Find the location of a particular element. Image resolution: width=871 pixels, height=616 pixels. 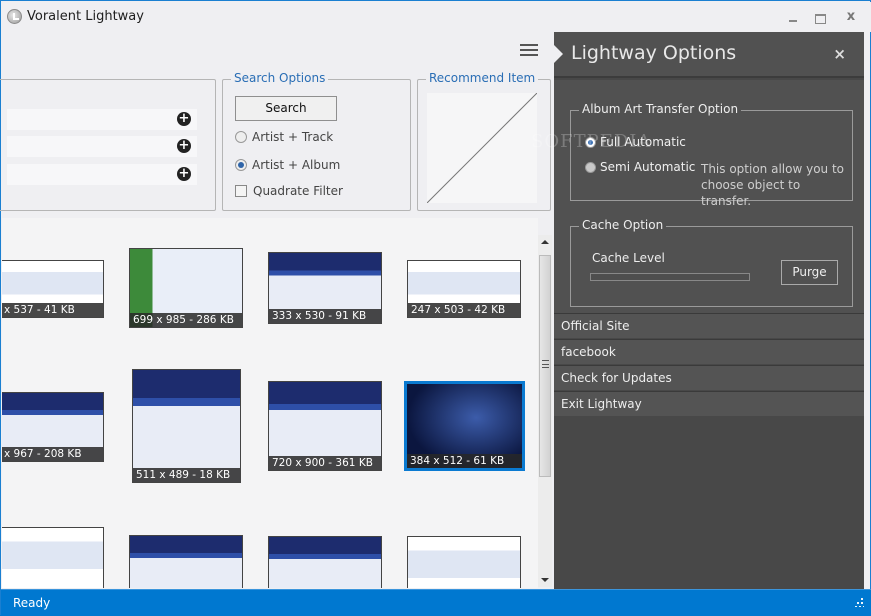

scroll-up-arrow-icon is located at coordinates (545, 242).